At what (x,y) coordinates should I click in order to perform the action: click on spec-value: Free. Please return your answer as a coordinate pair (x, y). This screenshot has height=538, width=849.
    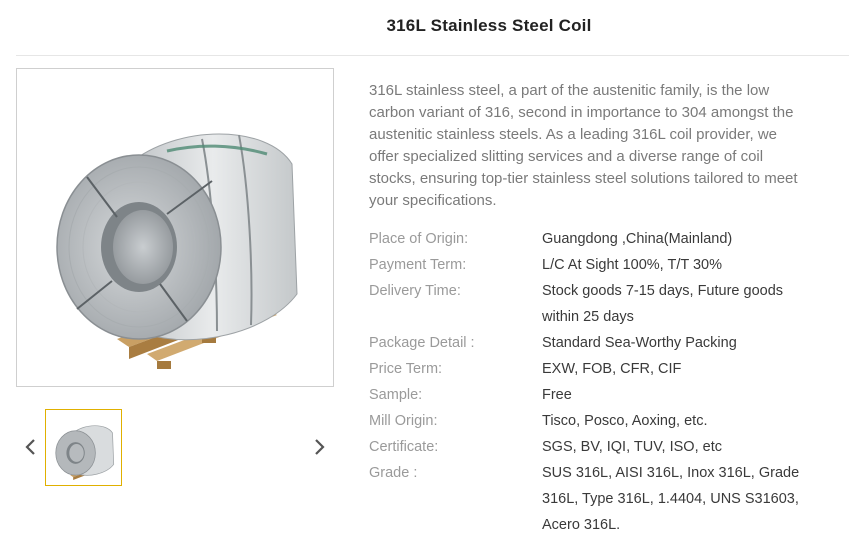
    Looking at the image, I should click on (557, 395).